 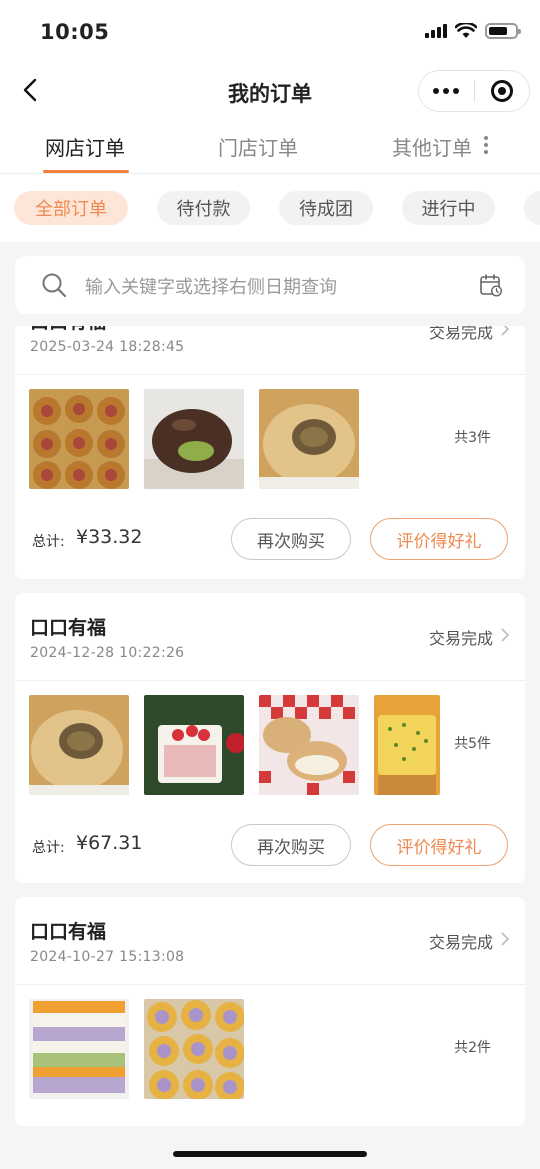 I want to click on tab-other-orders: 其他订单, so click(x=432, y=146).